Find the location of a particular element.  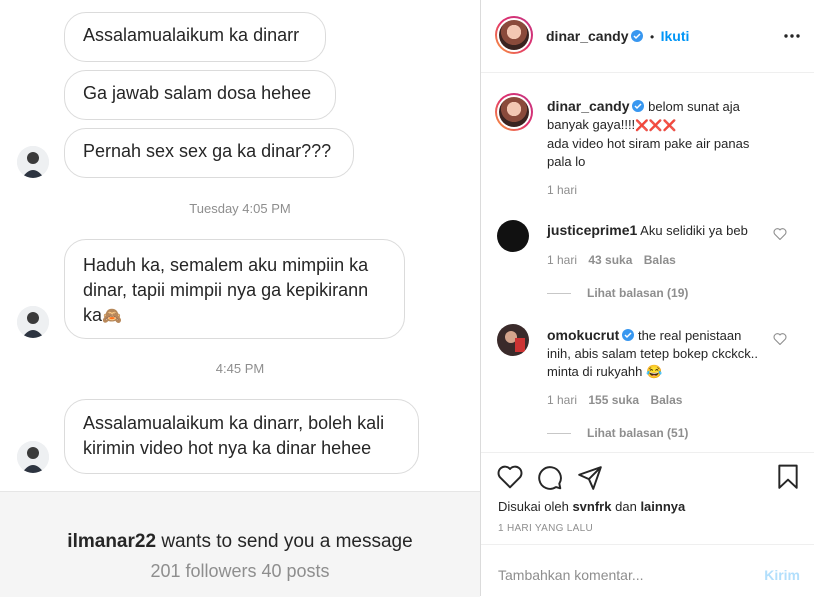

liked-by-prefix: Disukai oleh is located at coordinates (533, 506).